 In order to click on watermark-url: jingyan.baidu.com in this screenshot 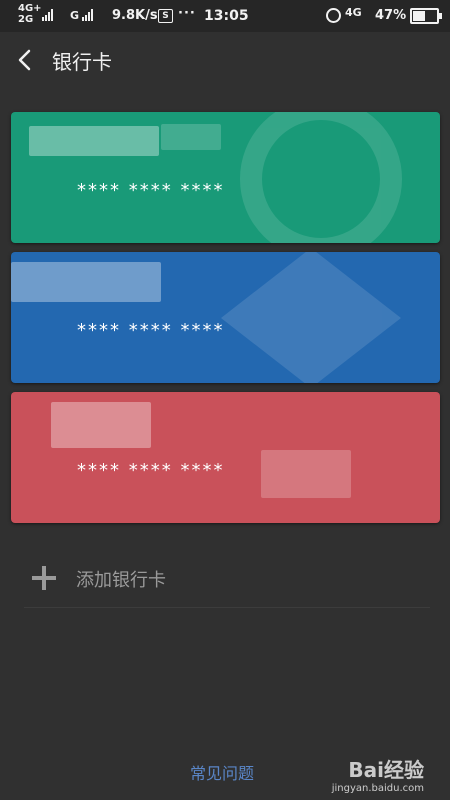, I will do `click(377, 788)`.